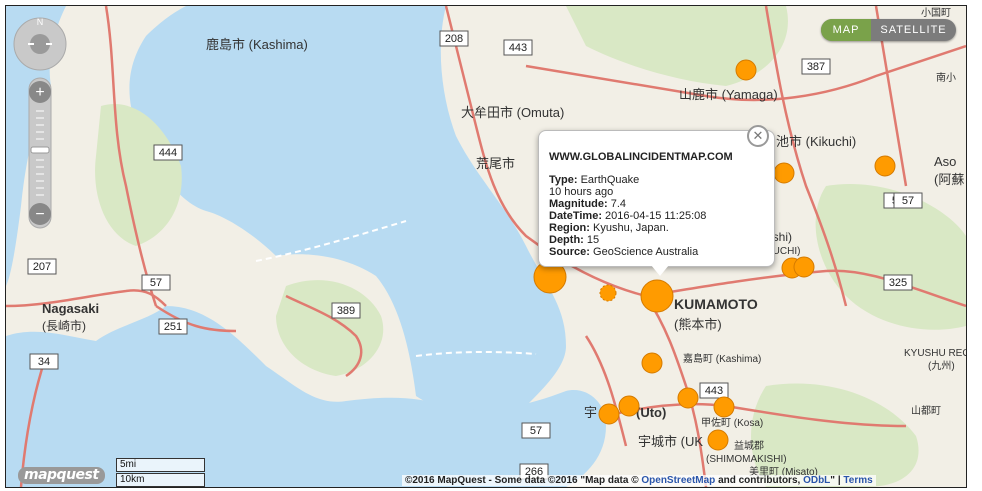 This screenshot has width=982, height=491. Describe the element at coordinates (580, 204) in the screenshot. I see `popup-field-label: Magnitude:` at that location.